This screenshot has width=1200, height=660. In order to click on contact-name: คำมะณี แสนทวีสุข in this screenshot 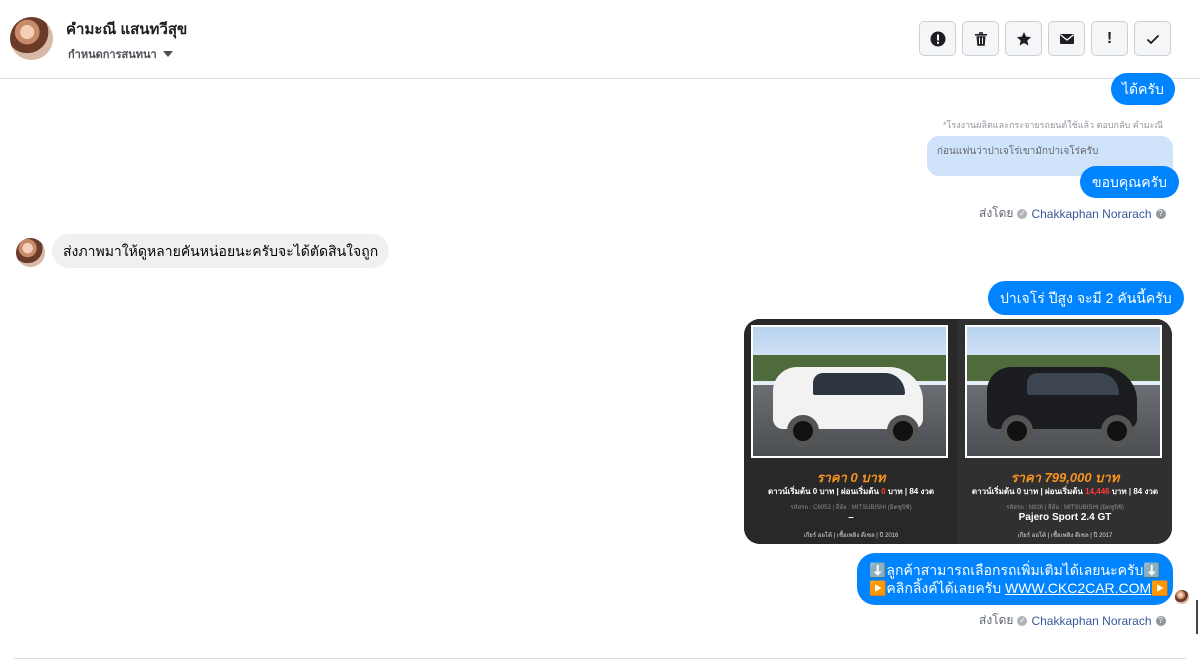, I will do `click(126, 29)`.